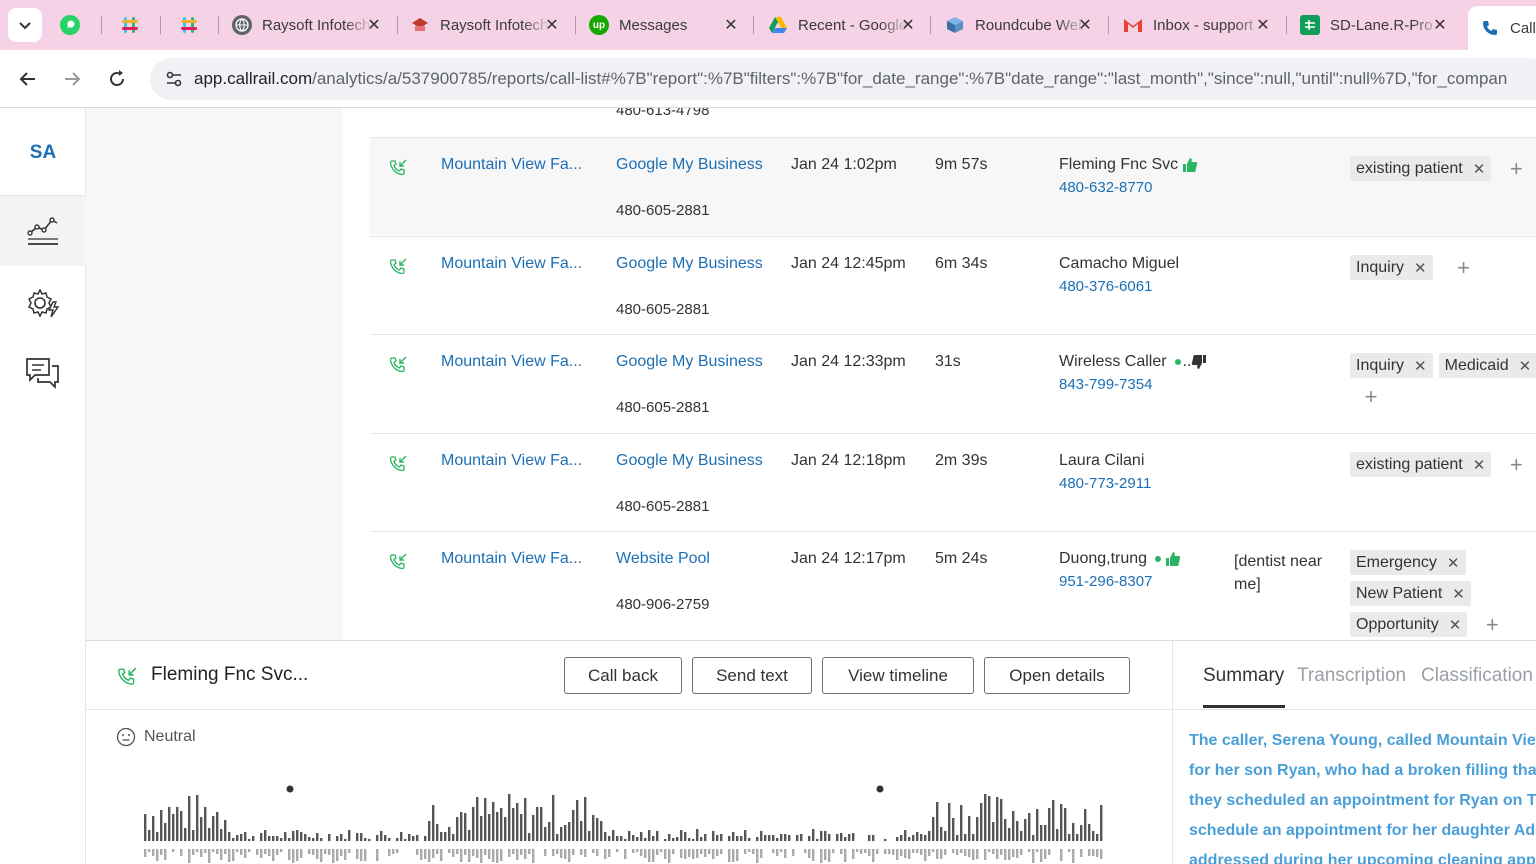 This screenshot has width=1536, height=864. What do you see at coordinates (1105, 286) in the screenshot?
I see `caller-phone-link: 480-376-6061` at bounding box center [1105, 286].